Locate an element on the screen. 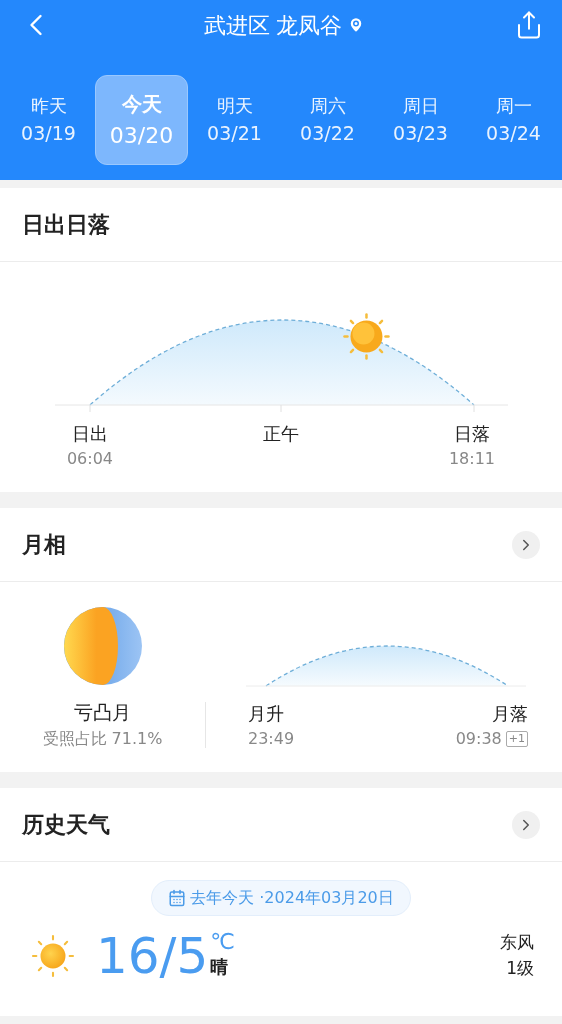 Image resolution: width=562 pixels, height=1024 pixels. moonrise-label: 月升 is located at coordinates (266, 714).